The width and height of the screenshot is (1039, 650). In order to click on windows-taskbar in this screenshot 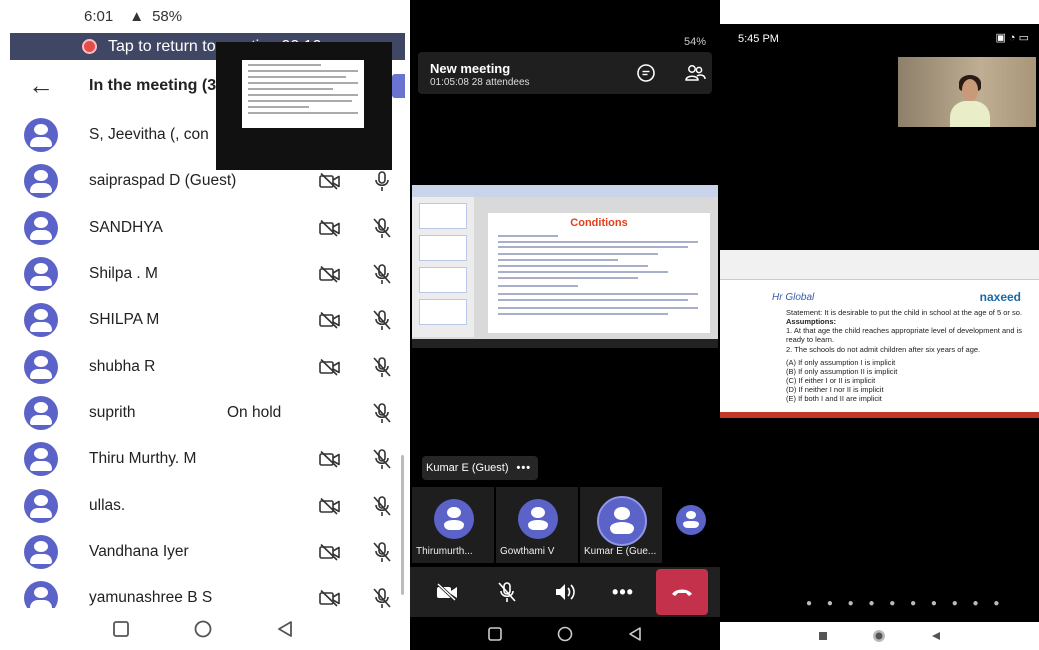, I will do `click(565, 343)`.